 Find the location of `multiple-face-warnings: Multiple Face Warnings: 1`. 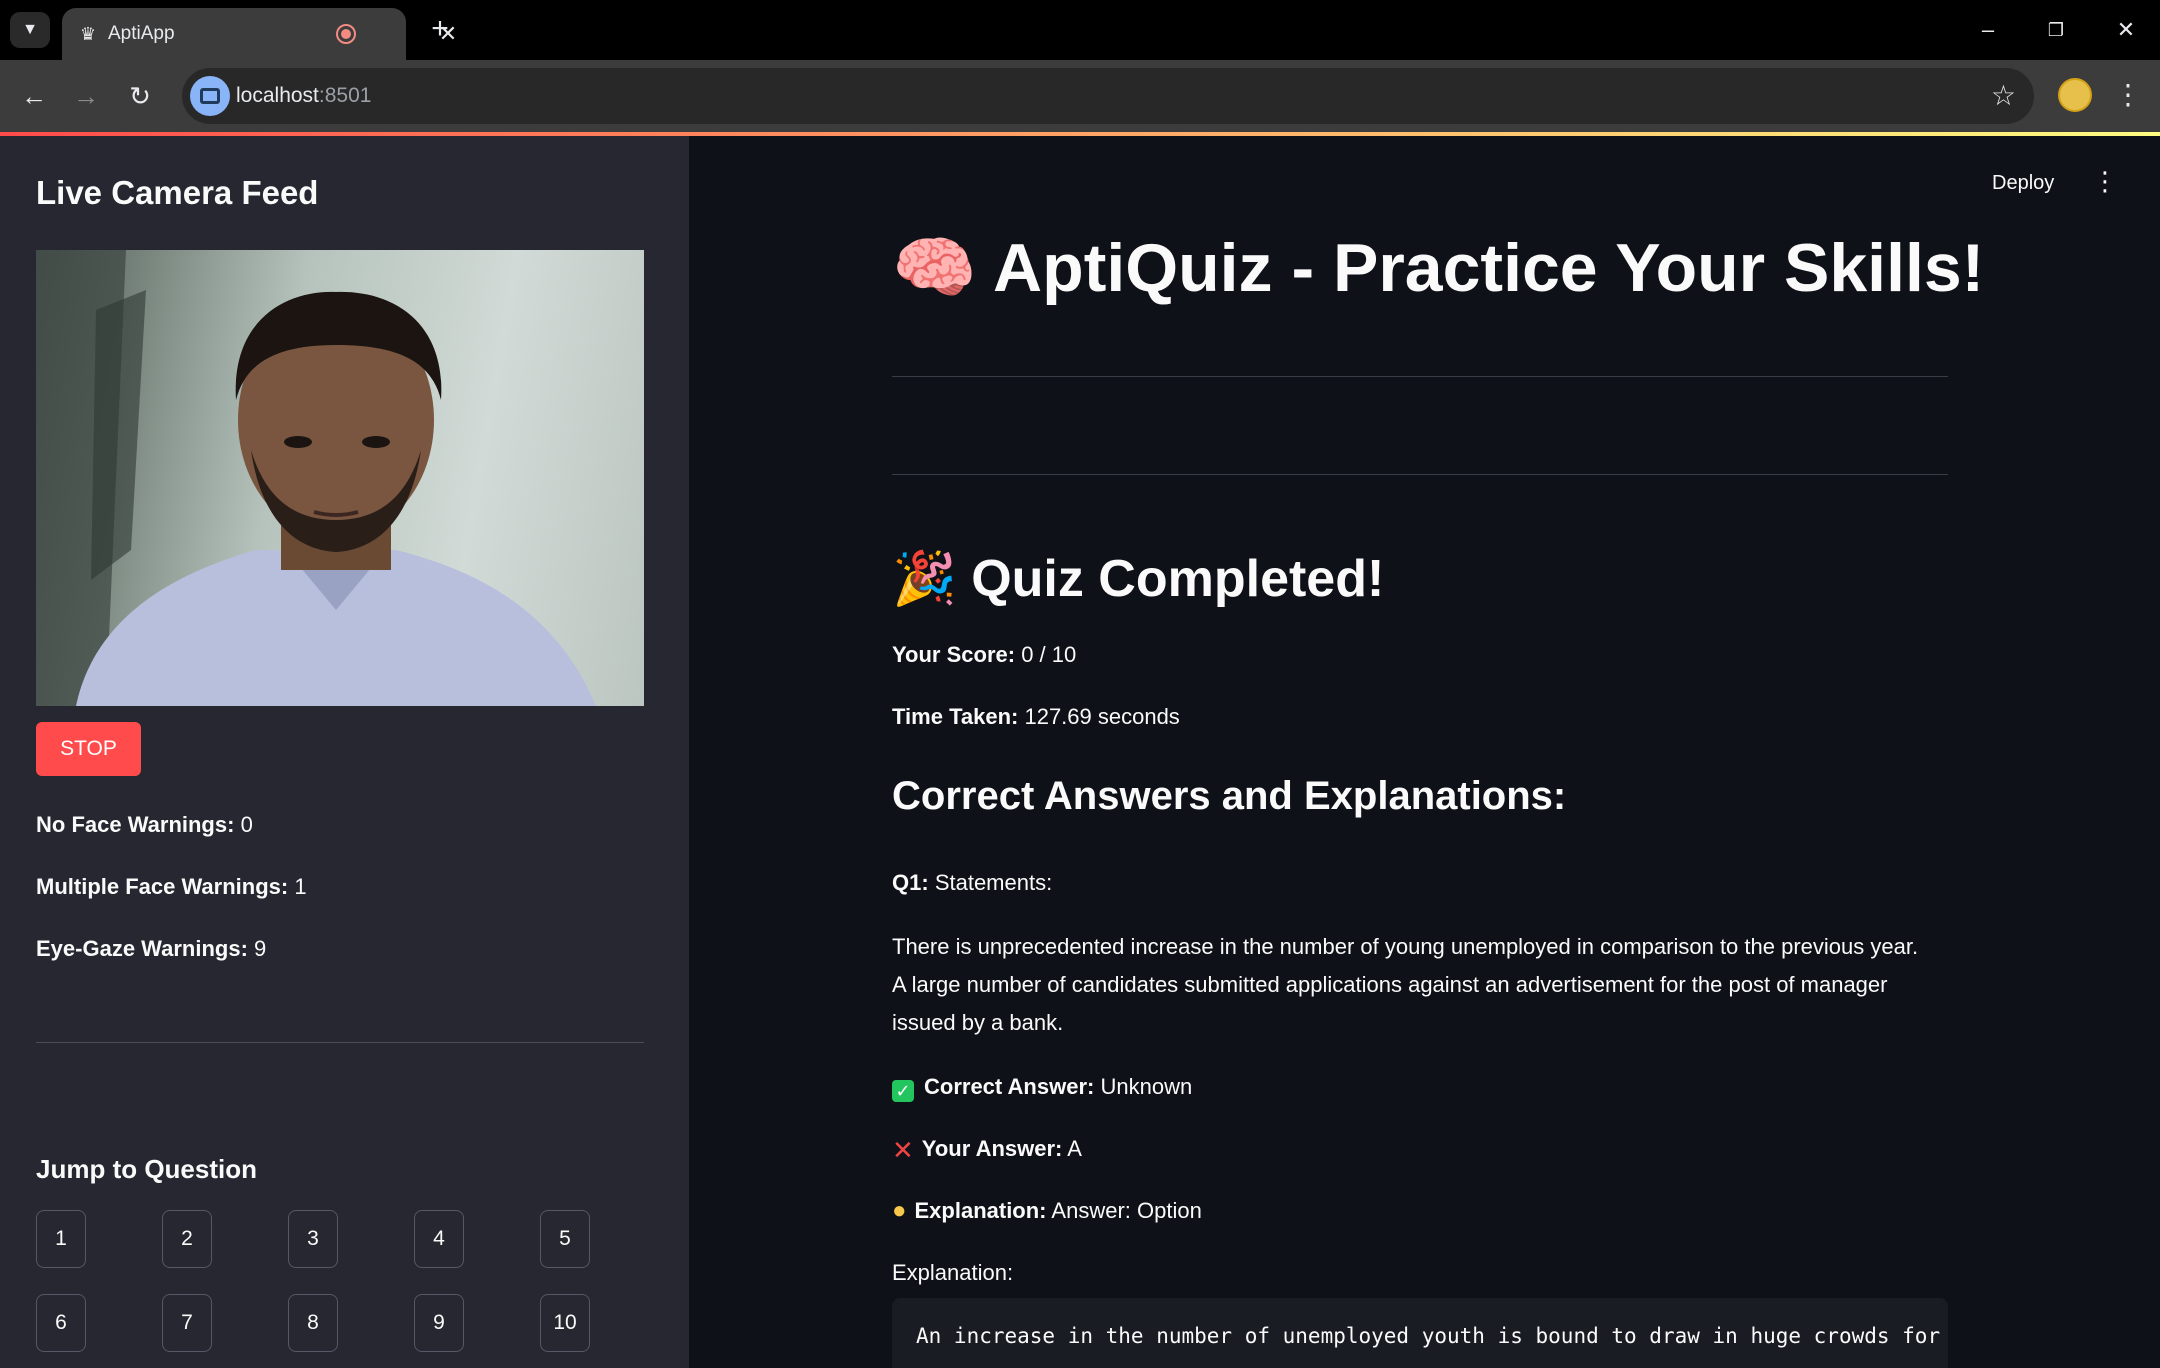

multiple-face-warnings: Multiple Face Warnings: 1 is located at coordinates (171, 886).